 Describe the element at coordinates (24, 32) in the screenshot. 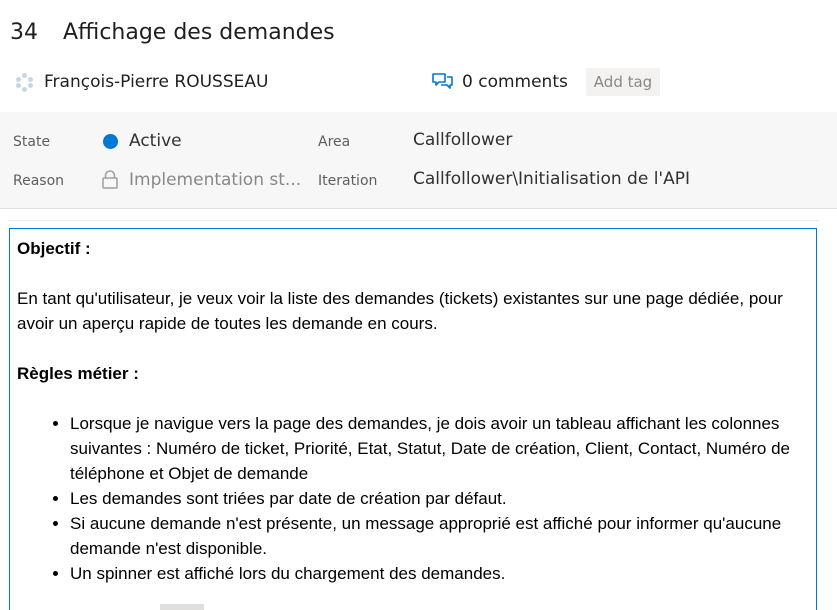

I see `work-item-id: 34` at that location.